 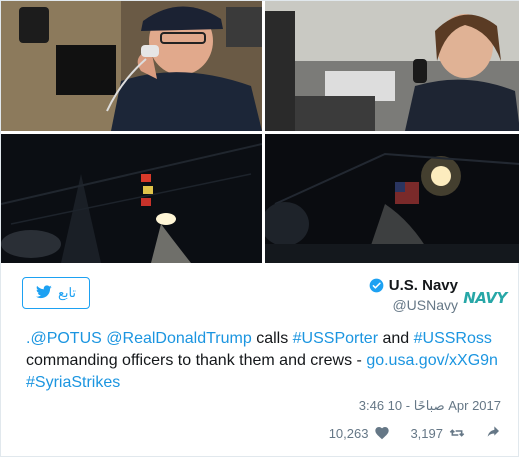 What do you see at coordinates (348, 433) in the screenshot?
I see `like-count: 10,263` at bounding box center [348, 433].